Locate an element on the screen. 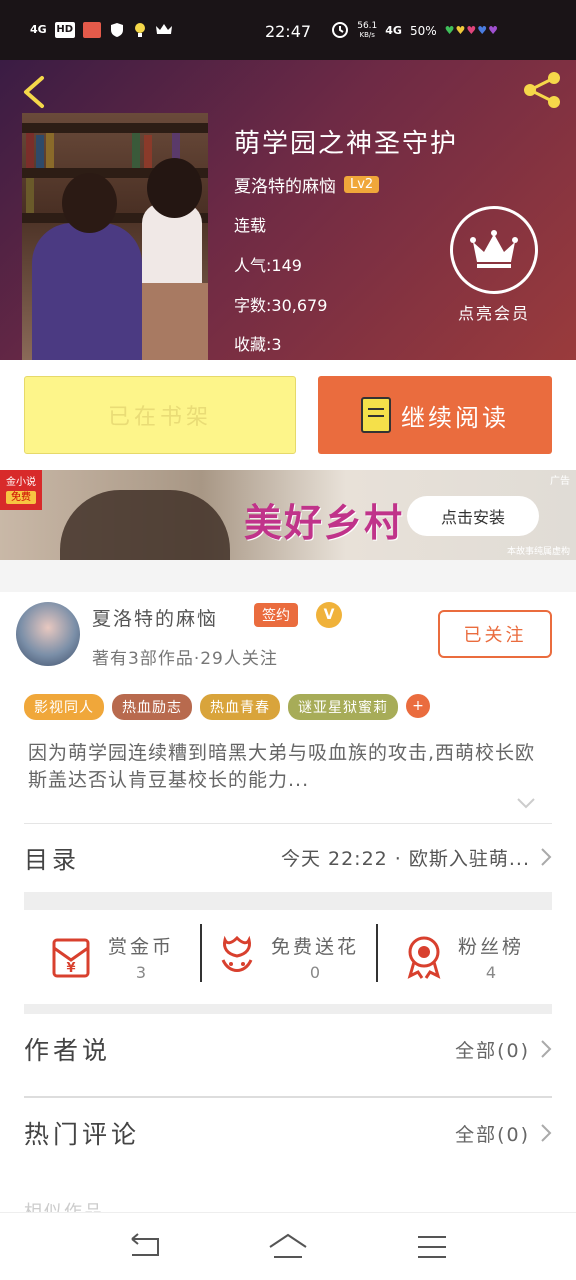  share-button is located at coordinates (542, 90).